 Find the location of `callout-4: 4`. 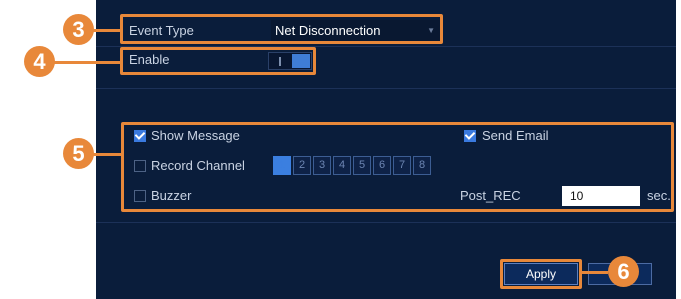

callout-4: 4 is located at coordinates (39, 61).